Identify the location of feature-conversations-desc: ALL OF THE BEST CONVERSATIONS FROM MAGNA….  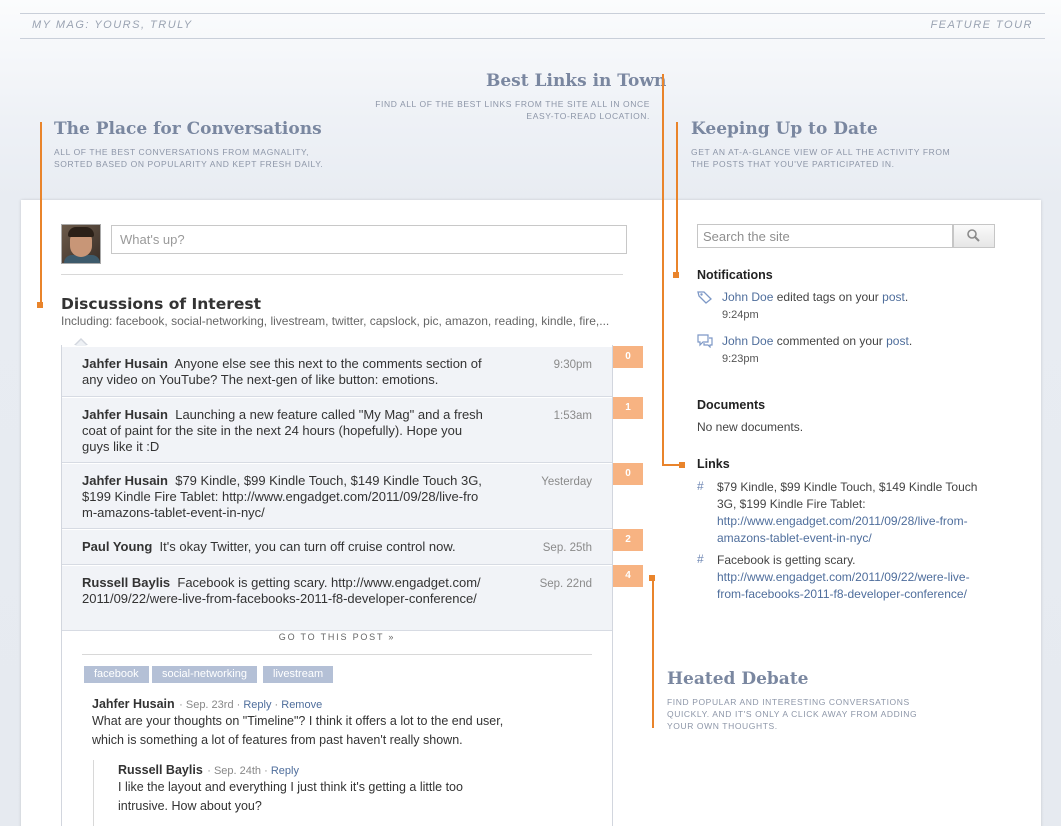
(189, 158).